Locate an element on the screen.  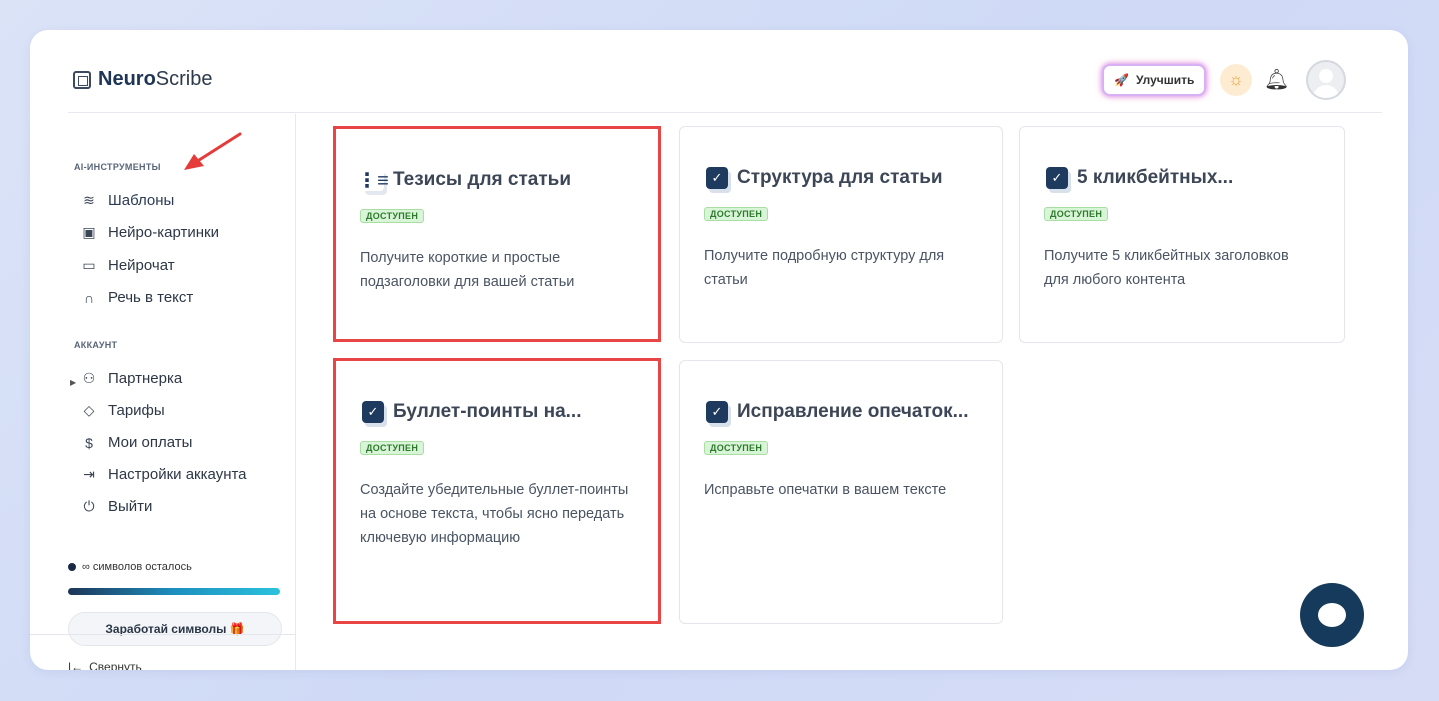
section-title-ai: AI-ИНСТРУМЕНТЫ is located at coordinates (117, 167).